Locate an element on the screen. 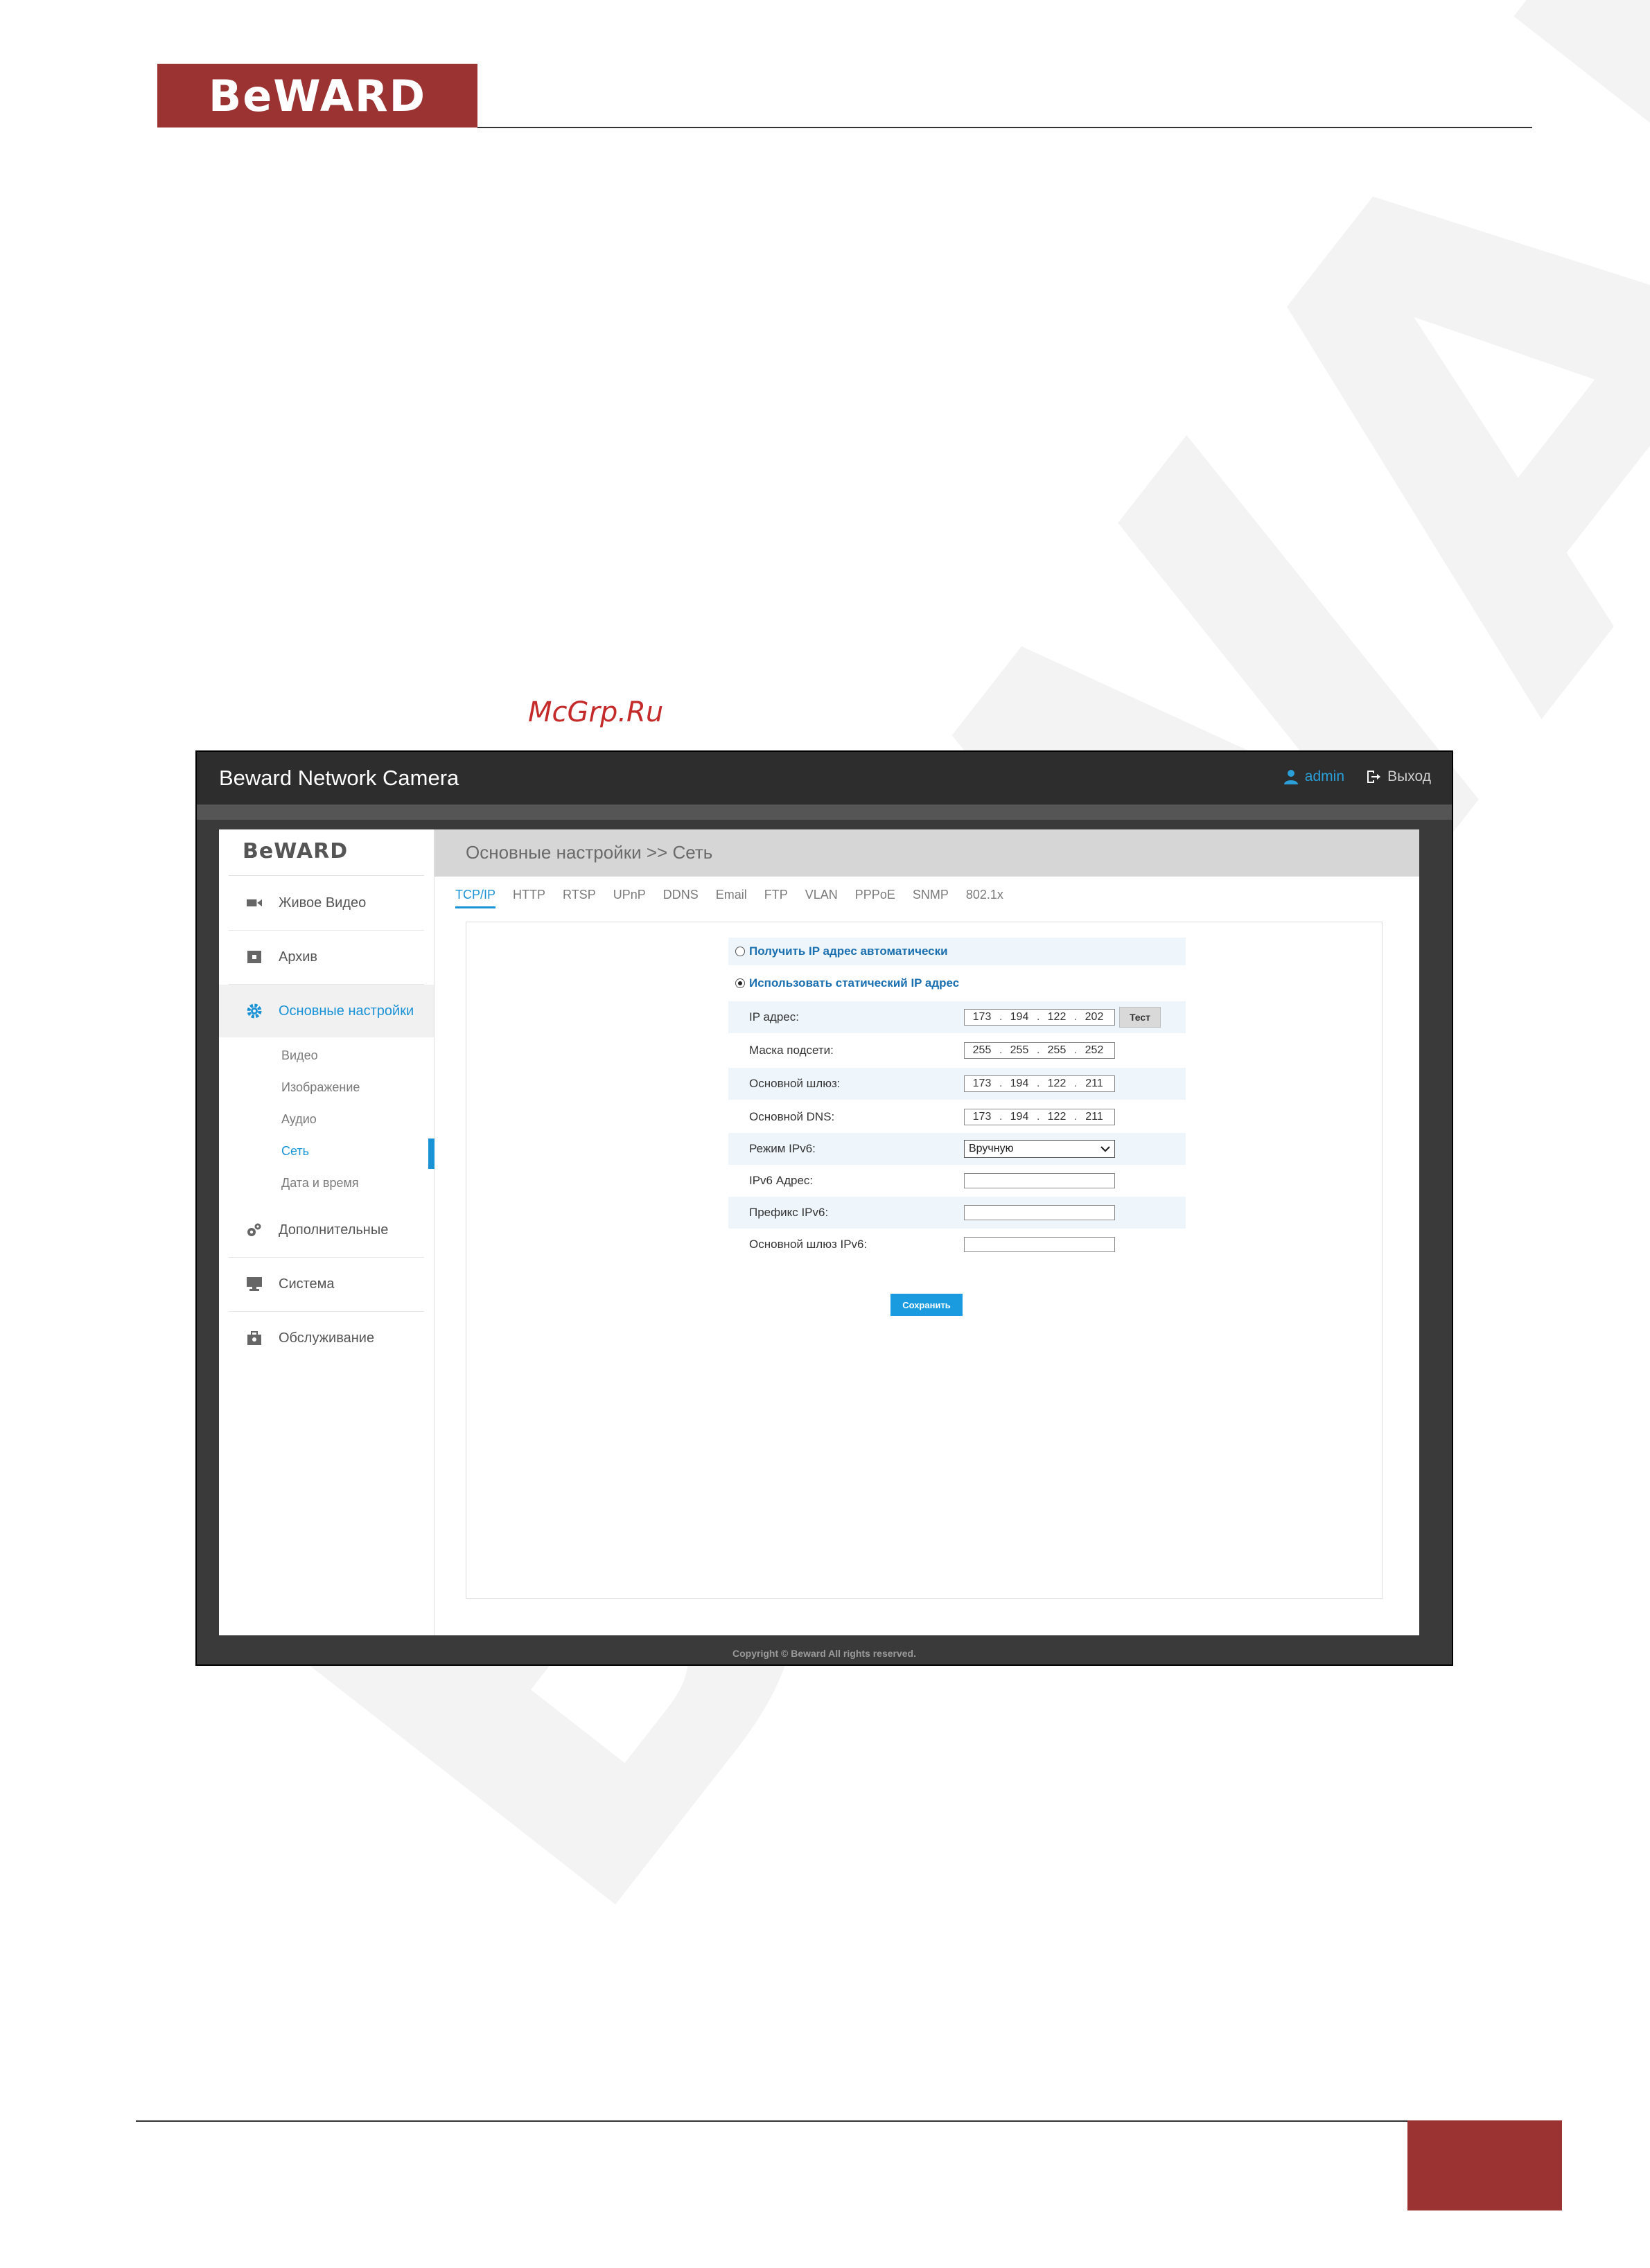  sidebar-item-label: Основные настройки is located at coordinates (346, 1011).